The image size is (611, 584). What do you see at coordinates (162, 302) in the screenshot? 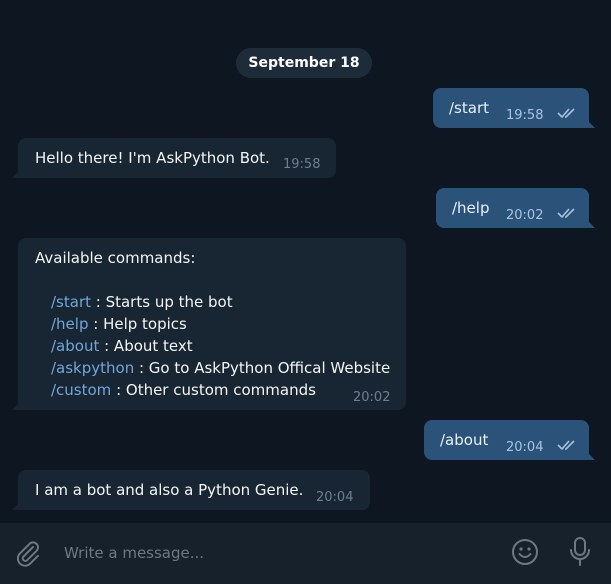
I see `command-description: : Starts up the bot` at bounding box center [162, 302].